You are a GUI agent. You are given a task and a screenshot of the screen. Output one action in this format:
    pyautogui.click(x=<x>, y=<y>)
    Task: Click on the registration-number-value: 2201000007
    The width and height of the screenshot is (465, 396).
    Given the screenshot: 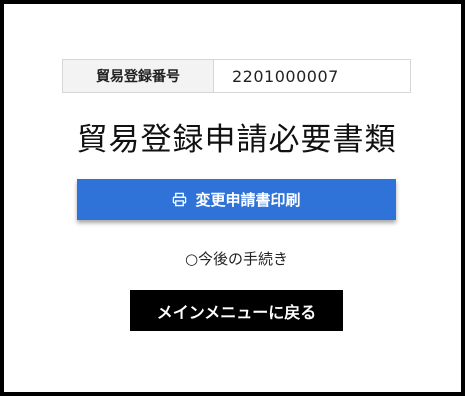 What is the action you would take?
    pyautogui.click(x=285, y=76)
    